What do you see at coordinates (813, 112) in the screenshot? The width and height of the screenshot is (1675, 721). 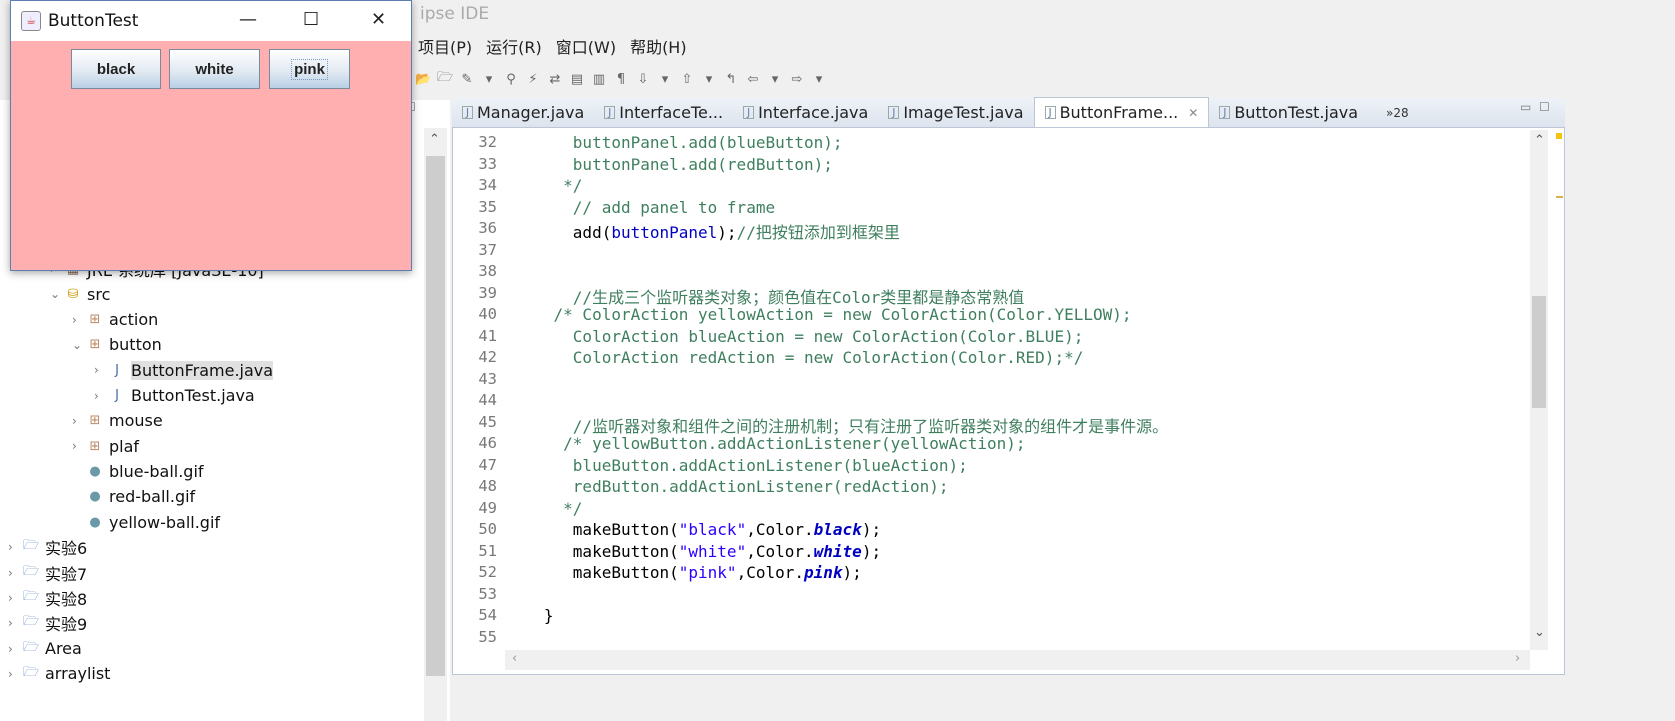 I see `tab-label: Interface.java` at bounding box center [813, 112].